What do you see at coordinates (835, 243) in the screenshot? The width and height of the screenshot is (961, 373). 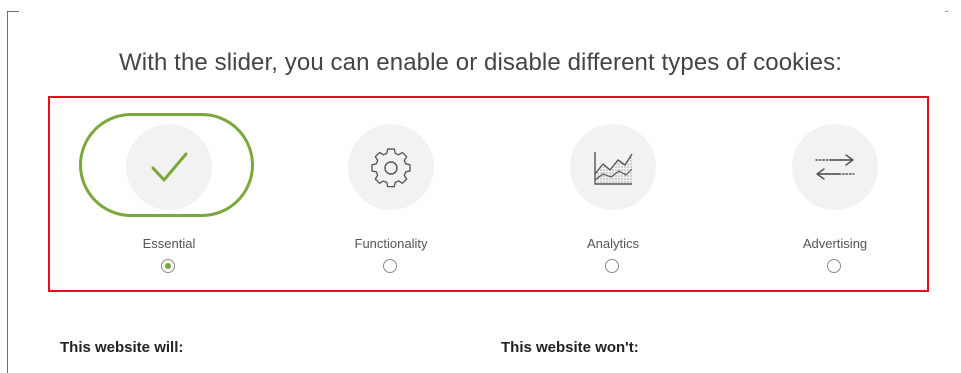 I see `option-label-advertising: Advertising` at bounding box center [835, 243].